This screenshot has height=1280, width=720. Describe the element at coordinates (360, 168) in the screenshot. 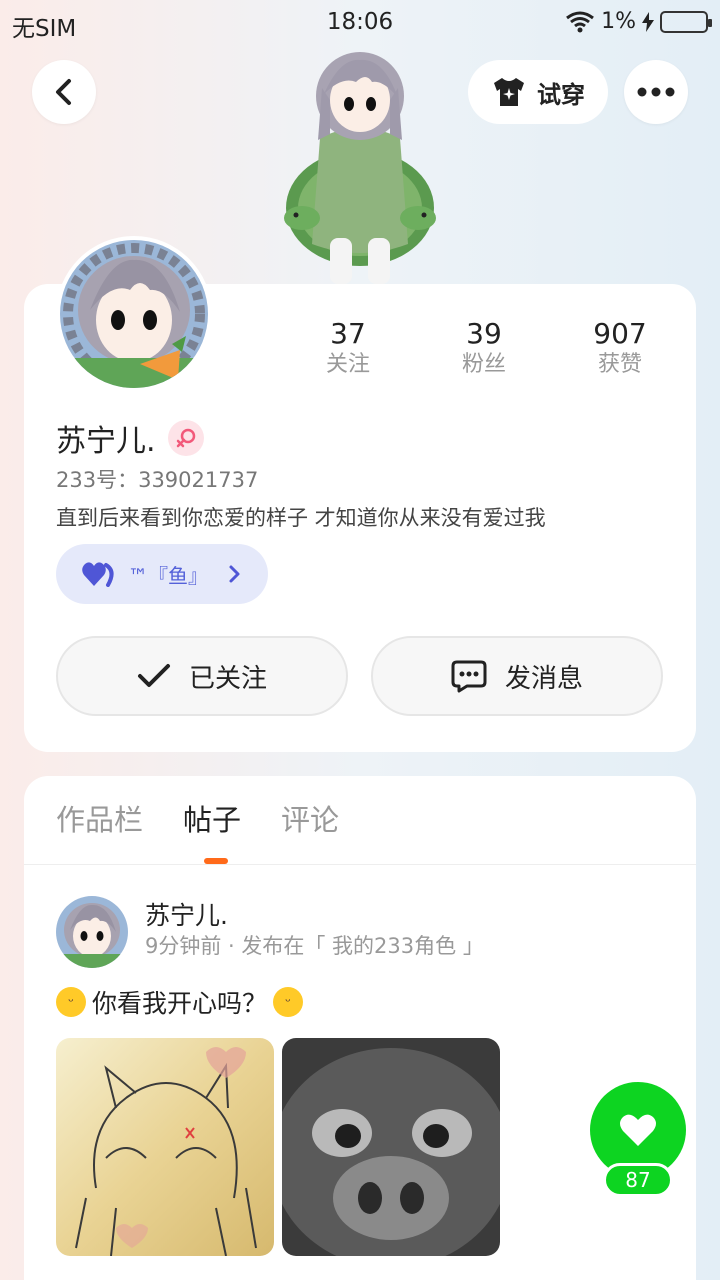

I see `avatar-character-figure` at that location.